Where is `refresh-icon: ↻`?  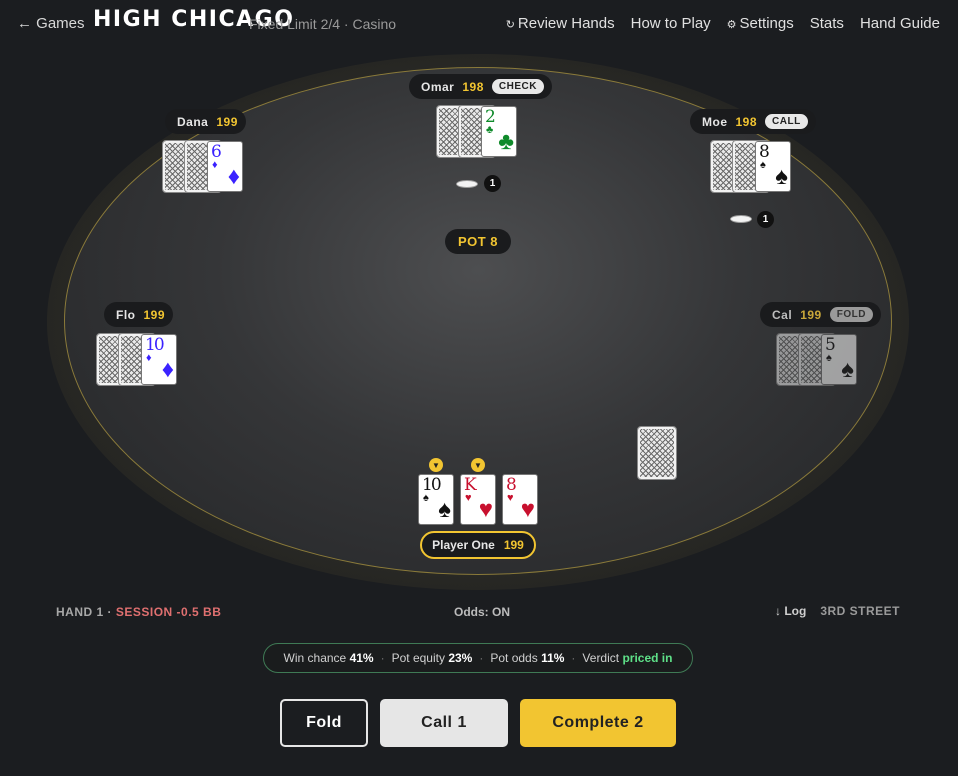 refresh-icon: ↻ is located at coordinates (510, 25).